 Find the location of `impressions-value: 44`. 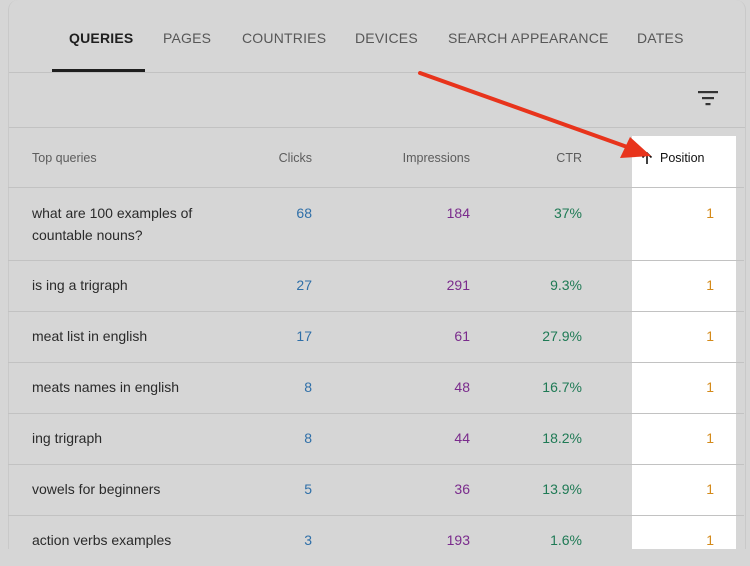

impressions-value: 44 is located at coordinates (462, 438).